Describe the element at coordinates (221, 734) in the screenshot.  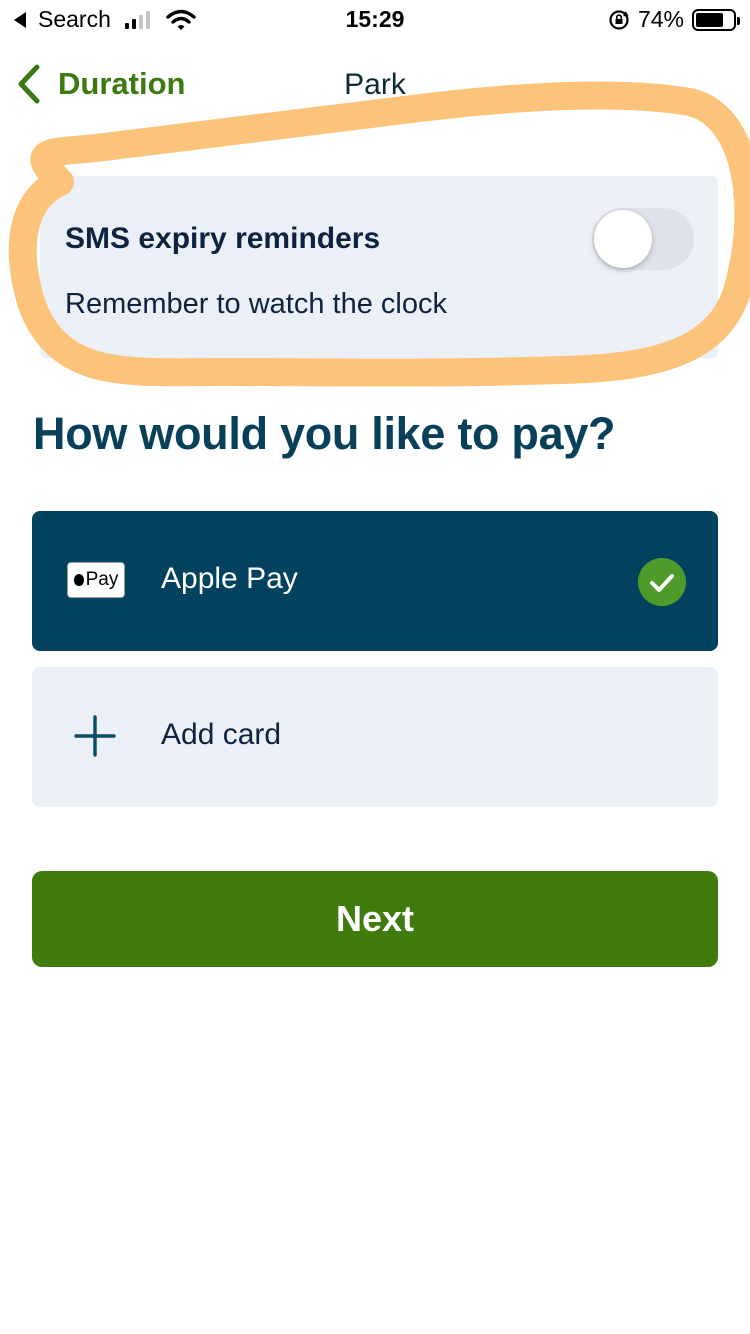
I see `add-card-label: Add card` at that location.